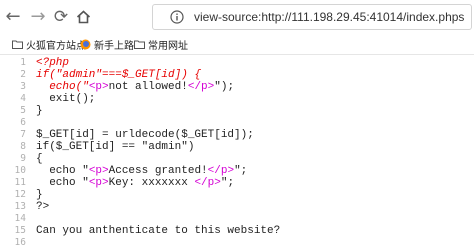 The image size is (474, 249). Describe the element at coordinates (20, 194) in the screenshot. I see `line-number: 12` at that location.